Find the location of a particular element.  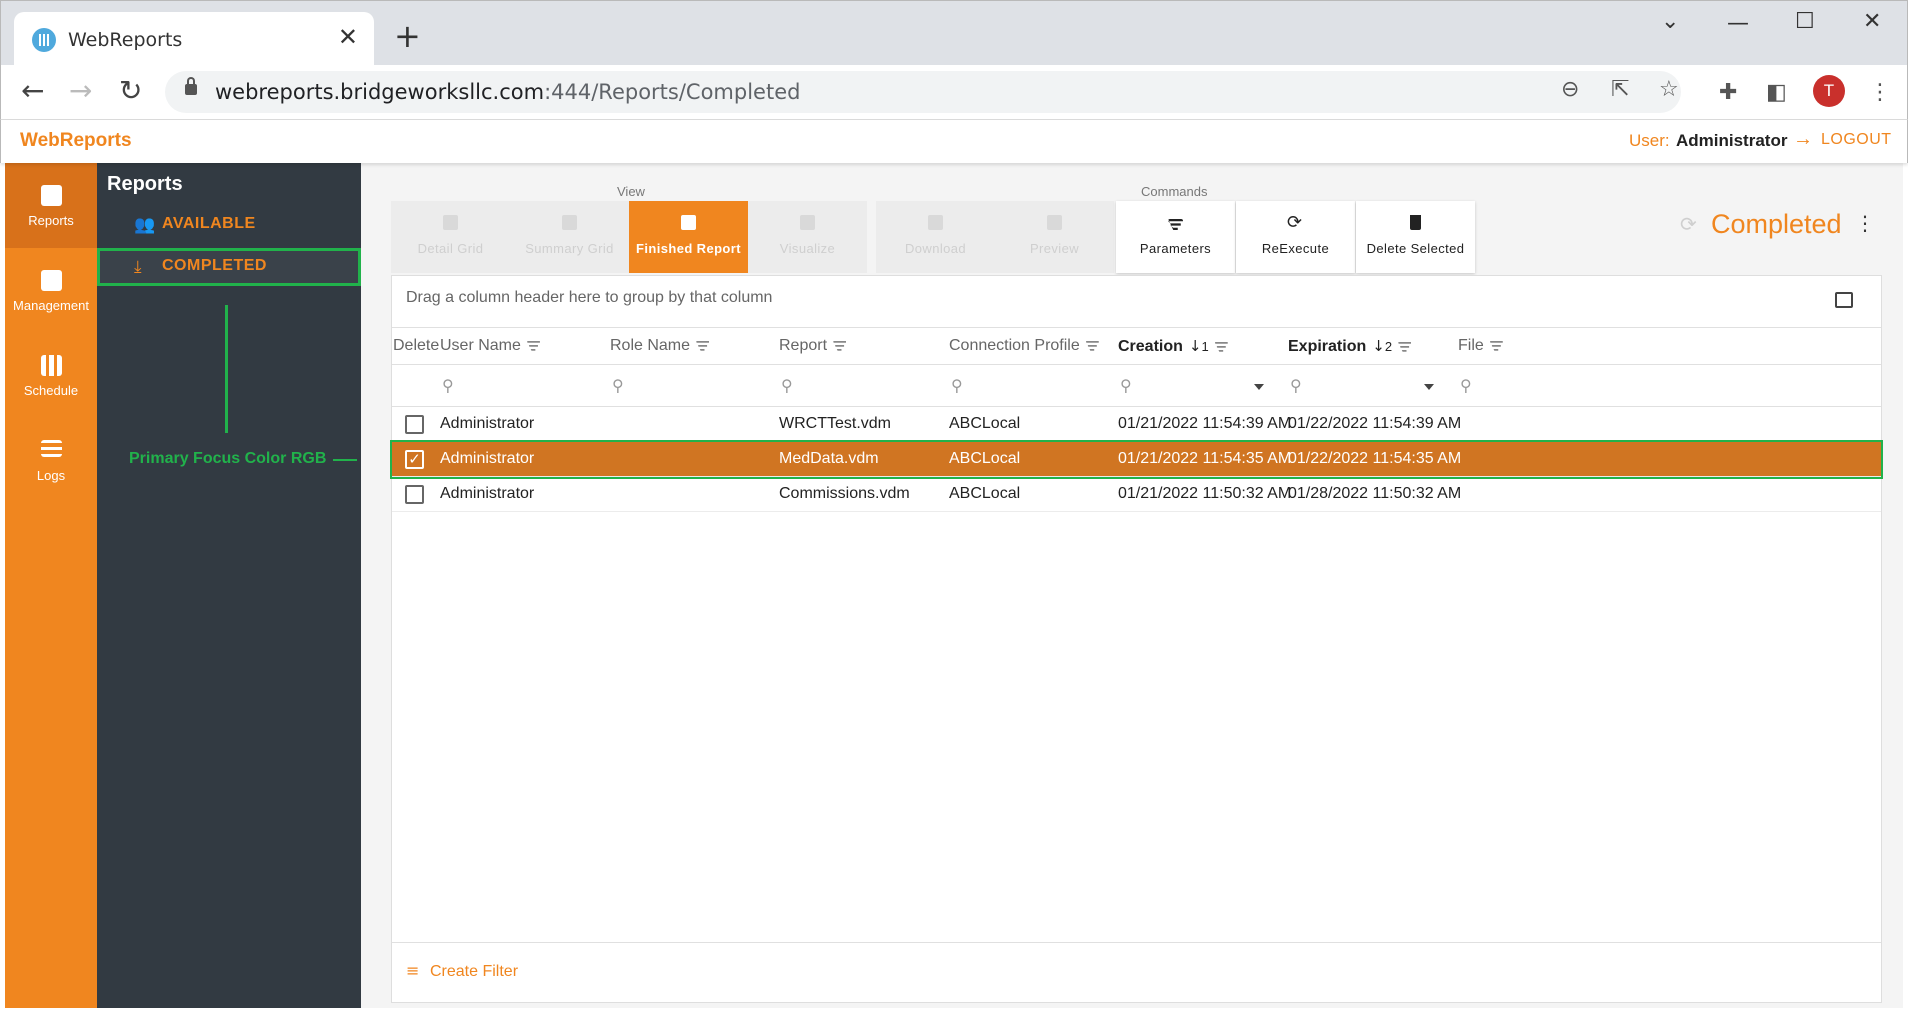

cell-report: Commissions.vdm is located at coordinates (844, 493).